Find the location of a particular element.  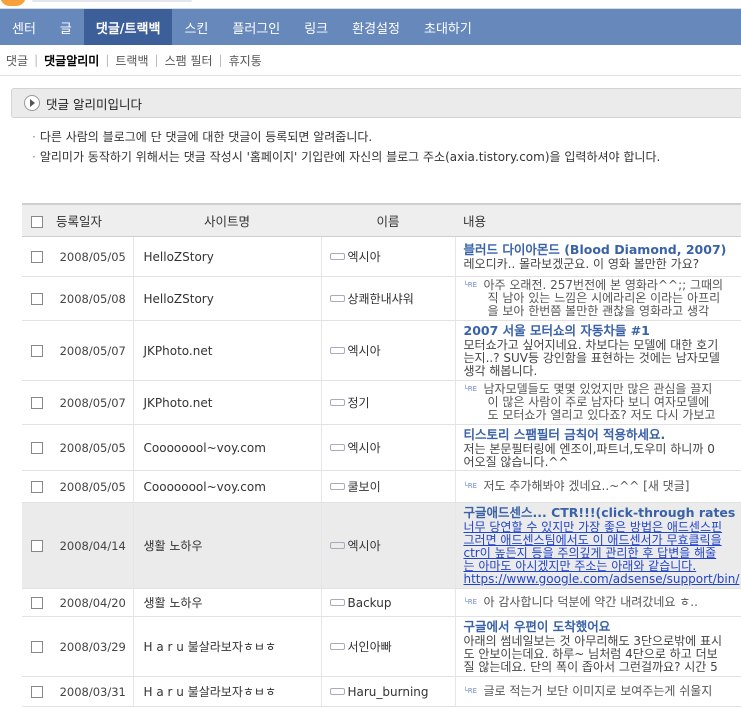

main-navigation: 센터글댓글/트랙백스킨플러그인링크환경설정초대하기 is located at coordinates (370, 27).